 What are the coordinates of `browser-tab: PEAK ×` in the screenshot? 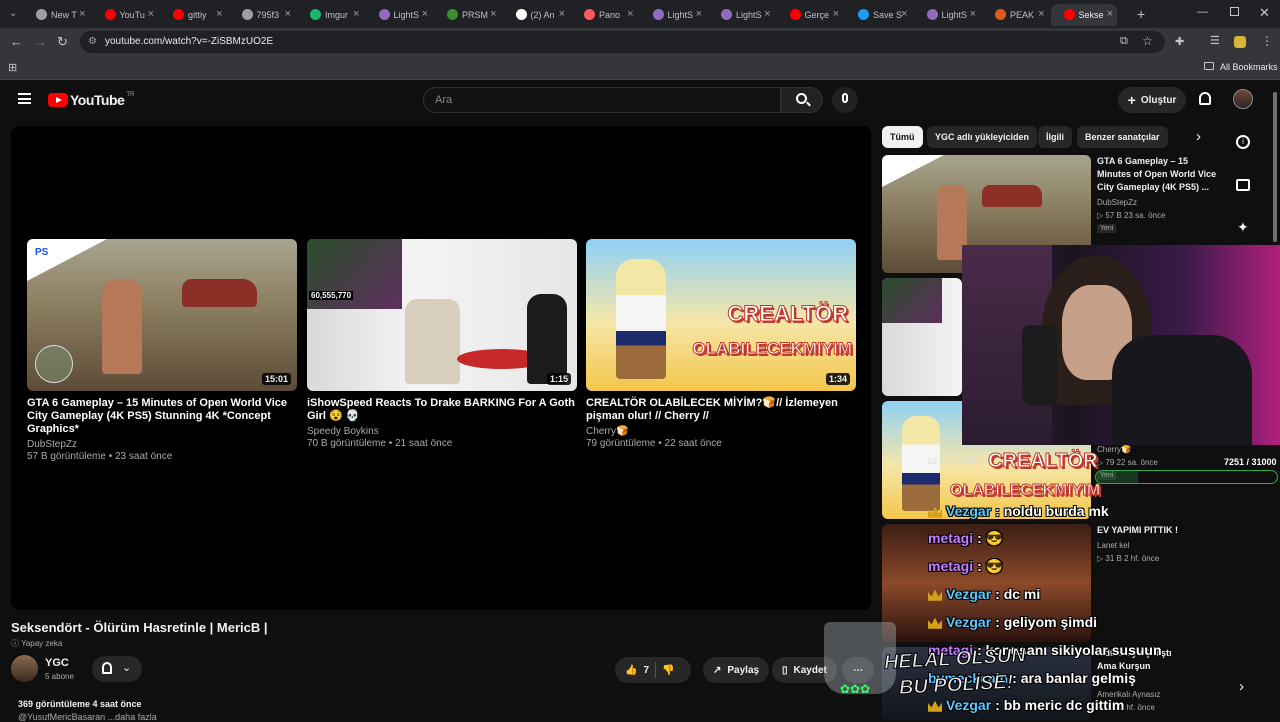 It's located at (1015, 15).